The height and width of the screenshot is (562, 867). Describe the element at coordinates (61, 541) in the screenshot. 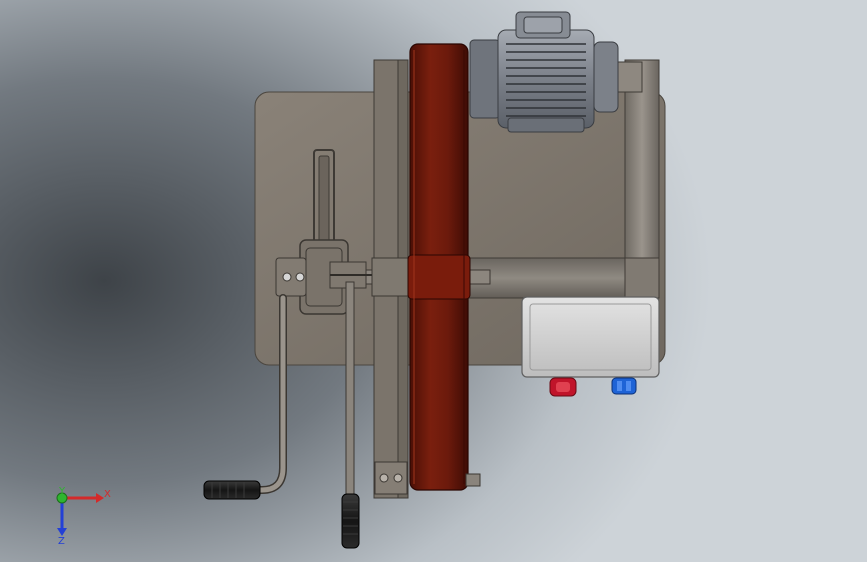

I see `axis-z-label: Z` at that location.